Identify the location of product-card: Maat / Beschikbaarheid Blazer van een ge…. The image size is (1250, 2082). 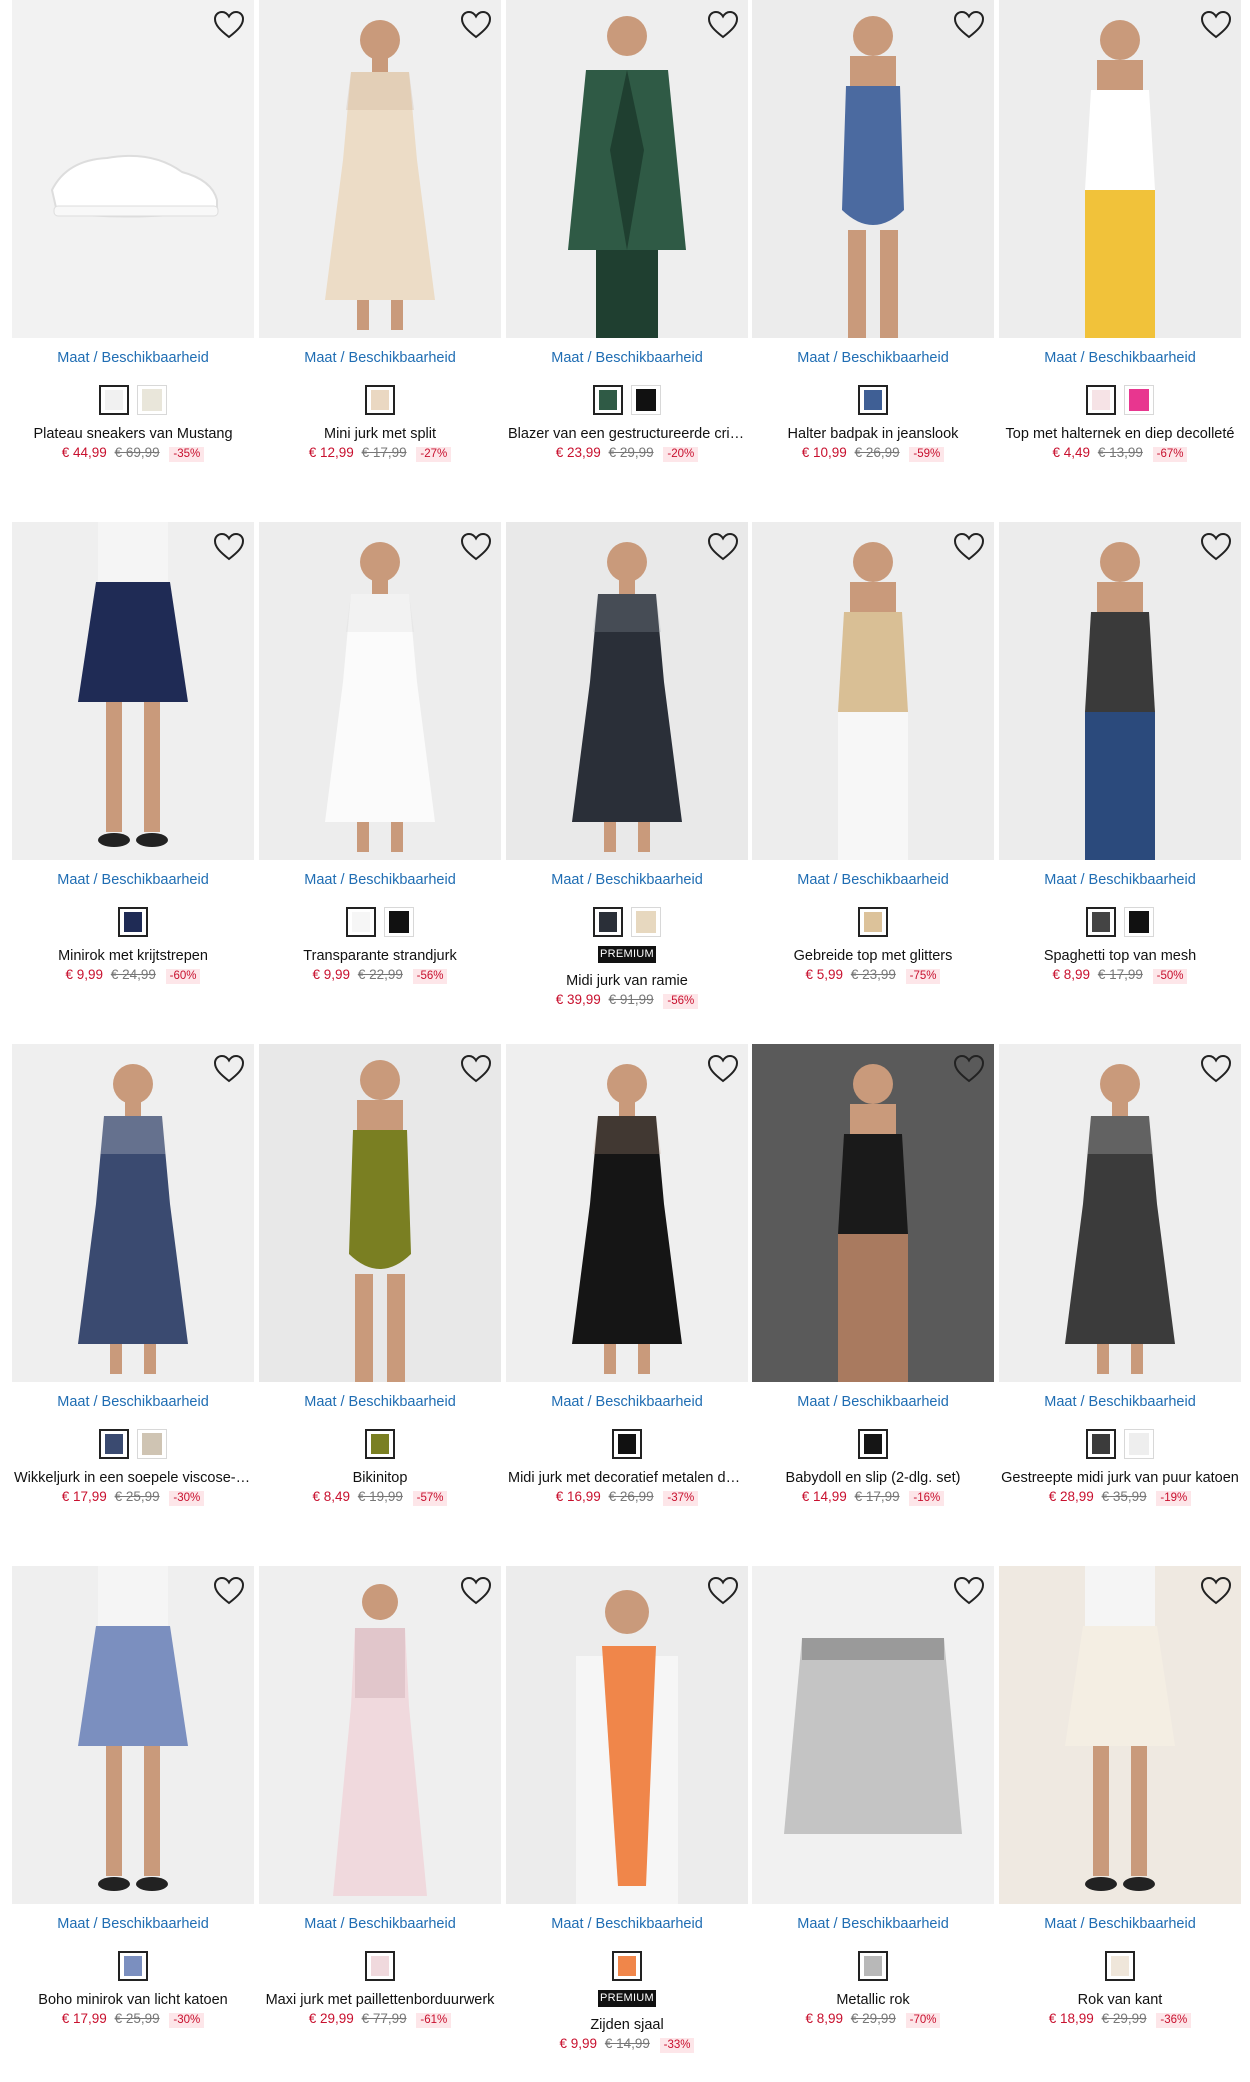
(627, 231).